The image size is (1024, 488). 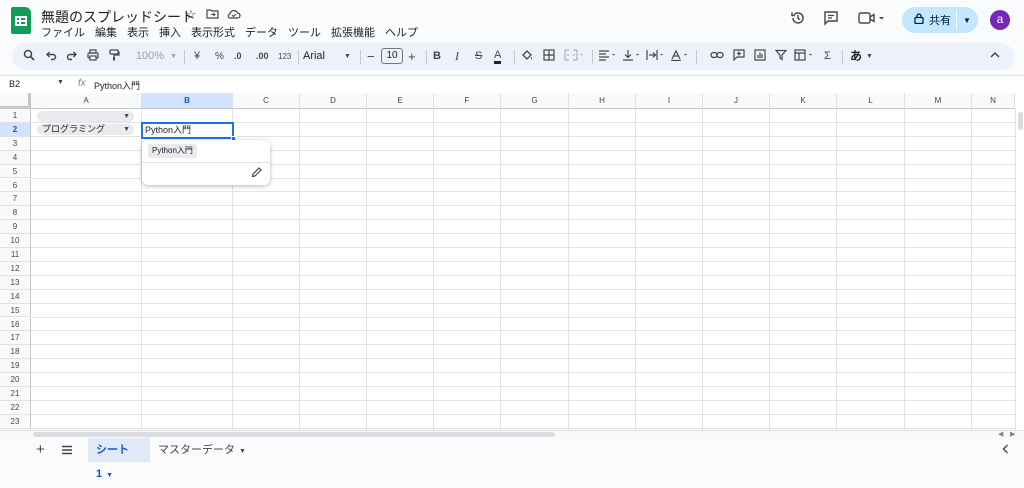 I want to click on column-header-h: H, so click(x=602, y=101).